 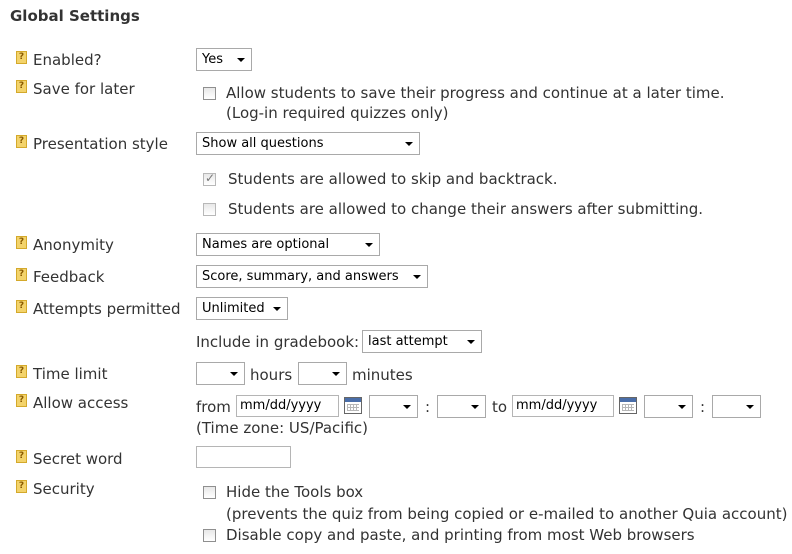 What do you see at coordinates (263, 143) in the screenshot?
I see `presentation-select-value: Show all questions` at bounding box center [263, 143].